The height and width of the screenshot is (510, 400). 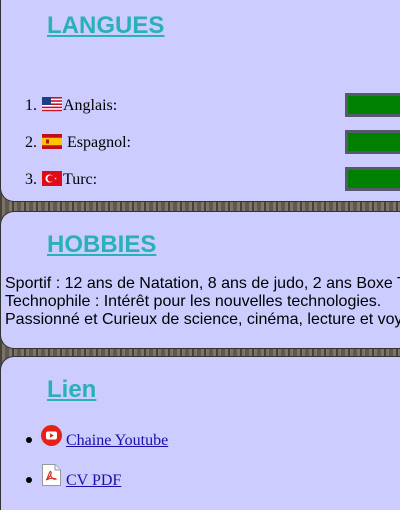 What do you see at coordinates (51, 435) in the screenshot?
I see `youtube-icon` at bounding box center [51, 435].